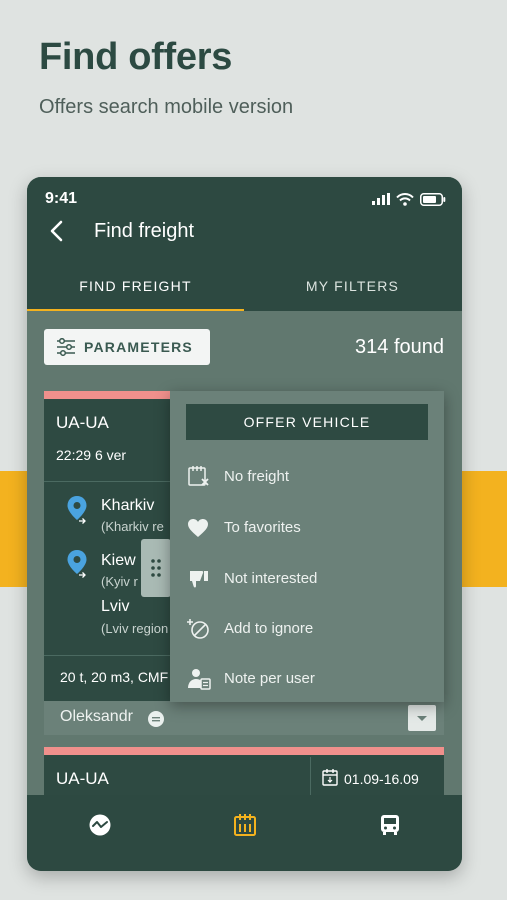 Image resolution: width=507 pixels, height=900 pixels. What do you see at coordinates (115, 606) in the screenshot?
I see `stop-city: Lviv` at bounding box center [115, 606].